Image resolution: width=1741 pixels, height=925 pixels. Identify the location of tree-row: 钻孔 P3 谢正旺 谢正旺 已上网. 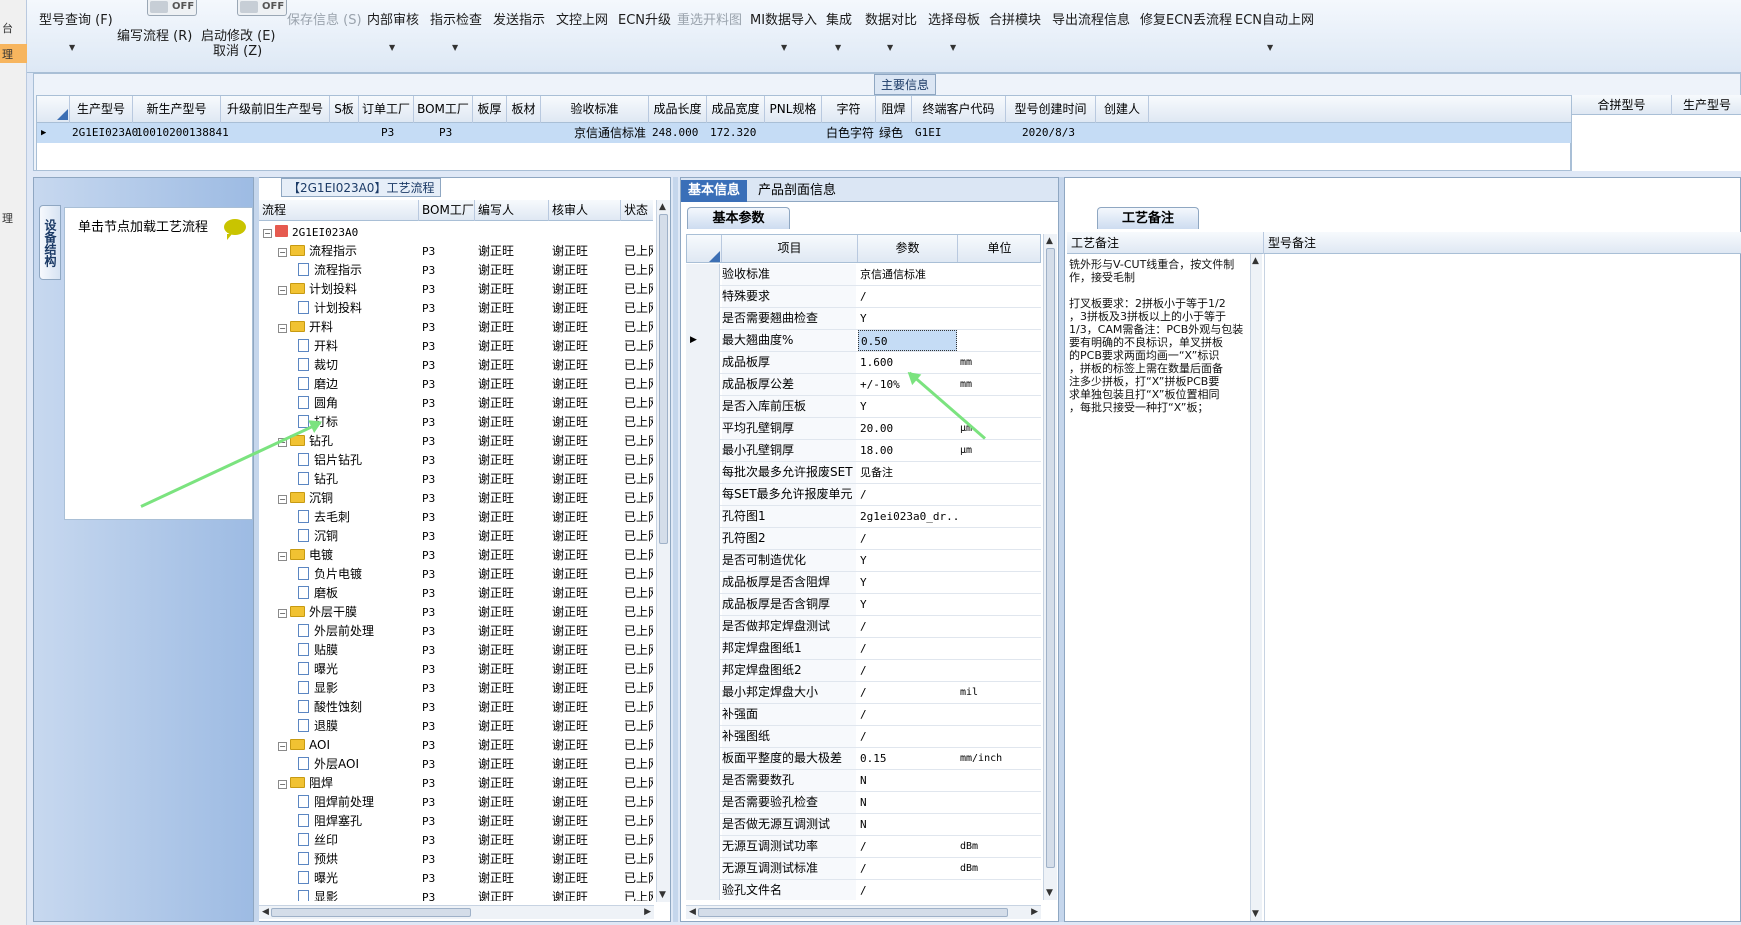
(456, 479).